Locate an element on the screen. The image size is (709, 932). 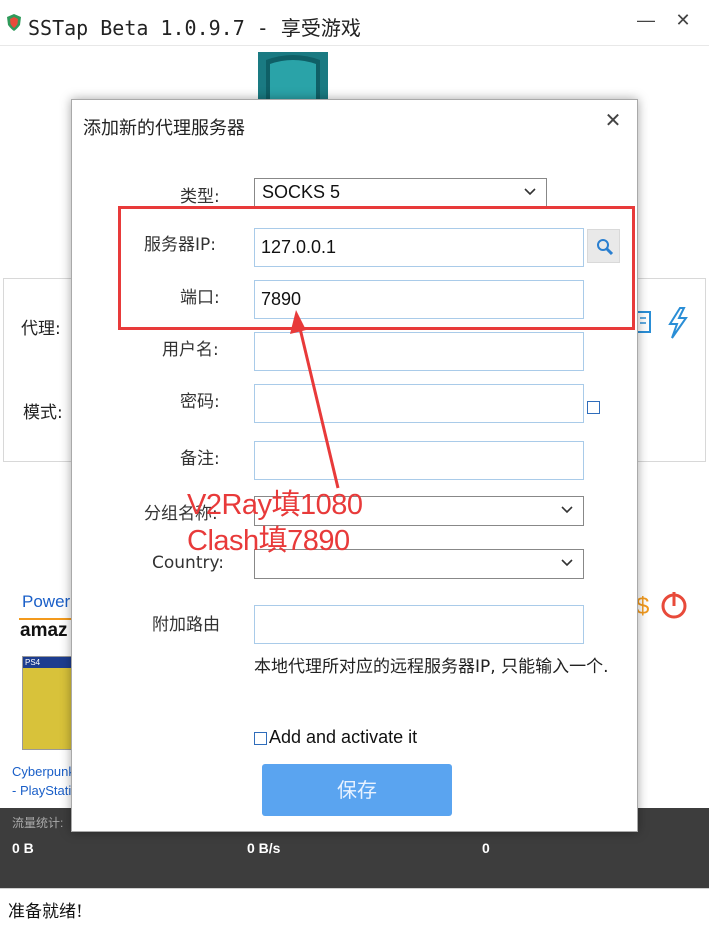
title-bar: SSTap Beta 1.0.9.7 - 享受游戏 — ✕ is located at coordinates (354, 23).